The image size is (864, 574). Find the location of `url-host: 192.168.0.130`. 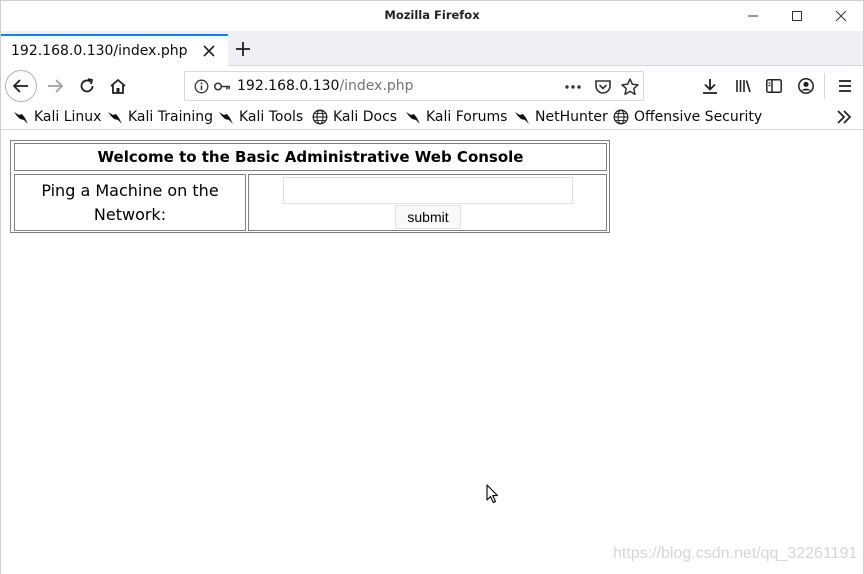

url-host: 192.168.0.130 is located at coordinates (288, 86).